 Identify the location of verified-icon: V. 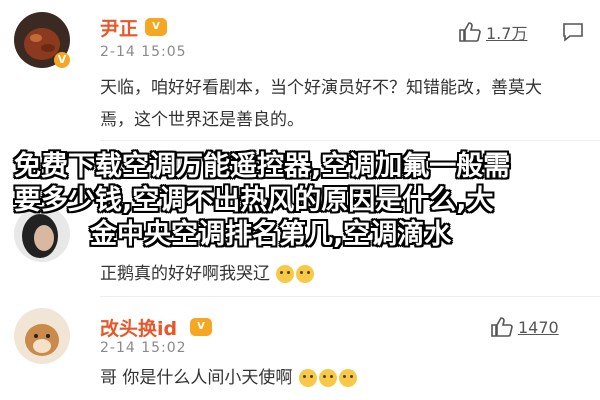
(62, 60).